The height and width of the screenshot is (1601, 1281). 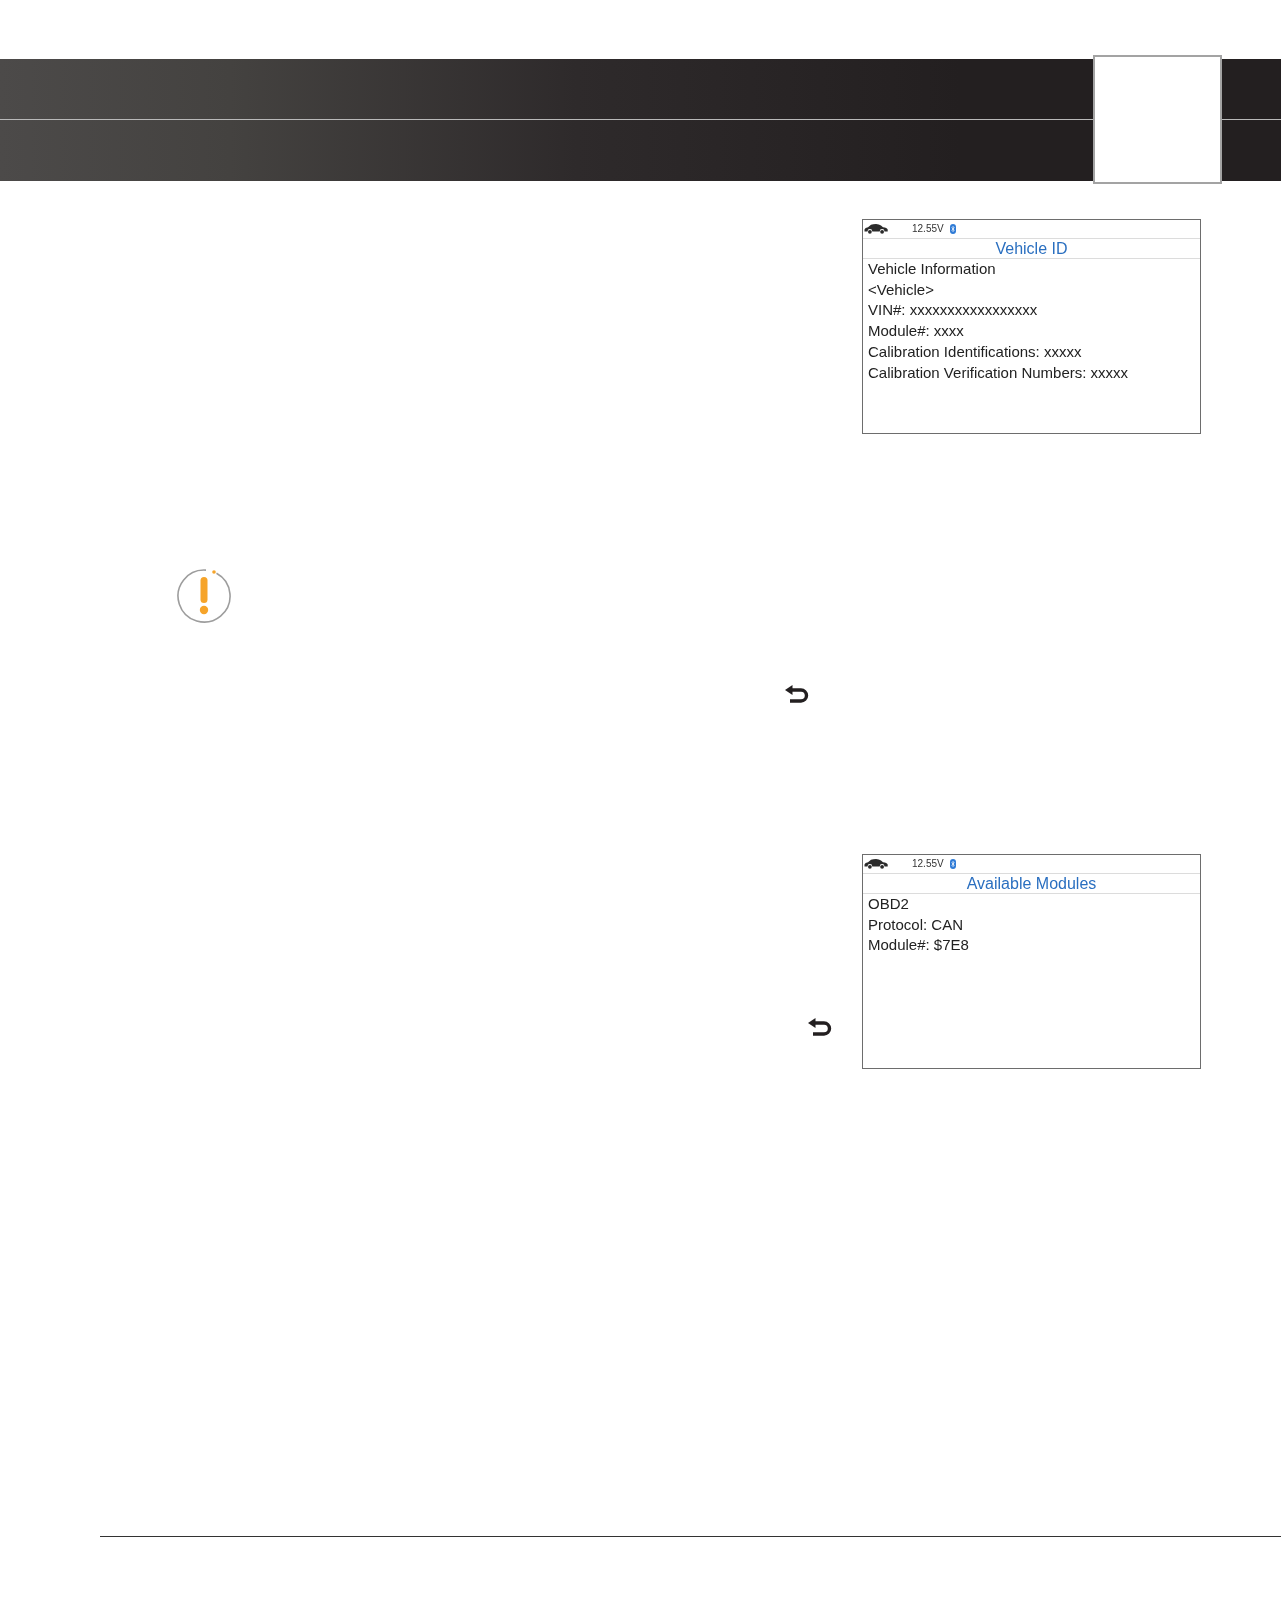 What do you see at coordinates (204, 596) in the screenshot?
I see `warning-icon` at bounding box center [204, 596].